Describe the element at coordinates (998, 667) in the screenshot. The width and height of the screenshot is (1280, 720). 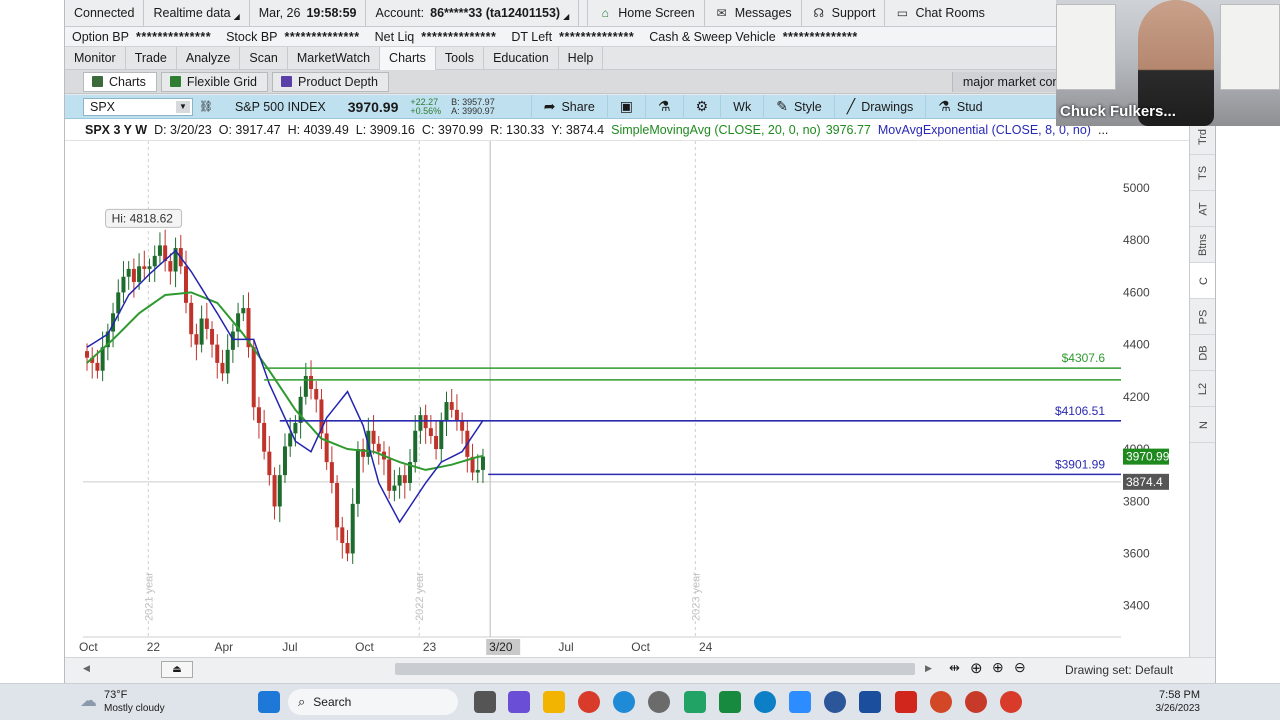
I see `zoom-in-icon: ⊕` at that location.